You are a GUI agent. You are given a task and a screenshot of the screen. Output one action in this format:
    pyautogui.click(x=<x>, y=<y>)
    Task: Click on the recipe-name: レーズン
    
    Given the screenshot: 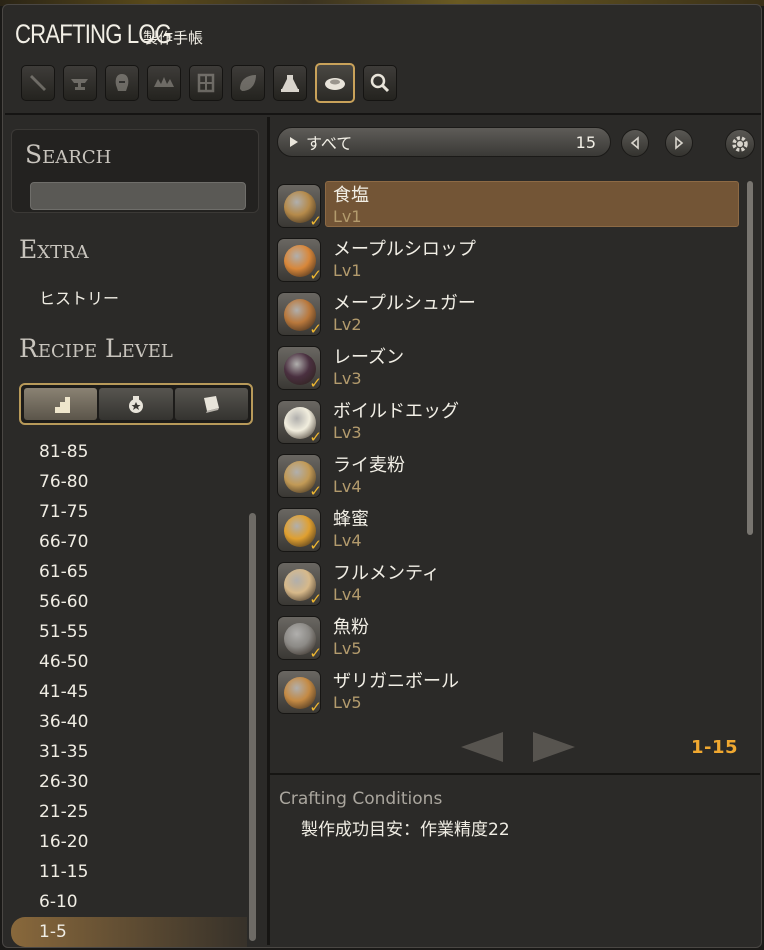 What is the action you would take?
    pyautogui.click(x=369, y=357)
    